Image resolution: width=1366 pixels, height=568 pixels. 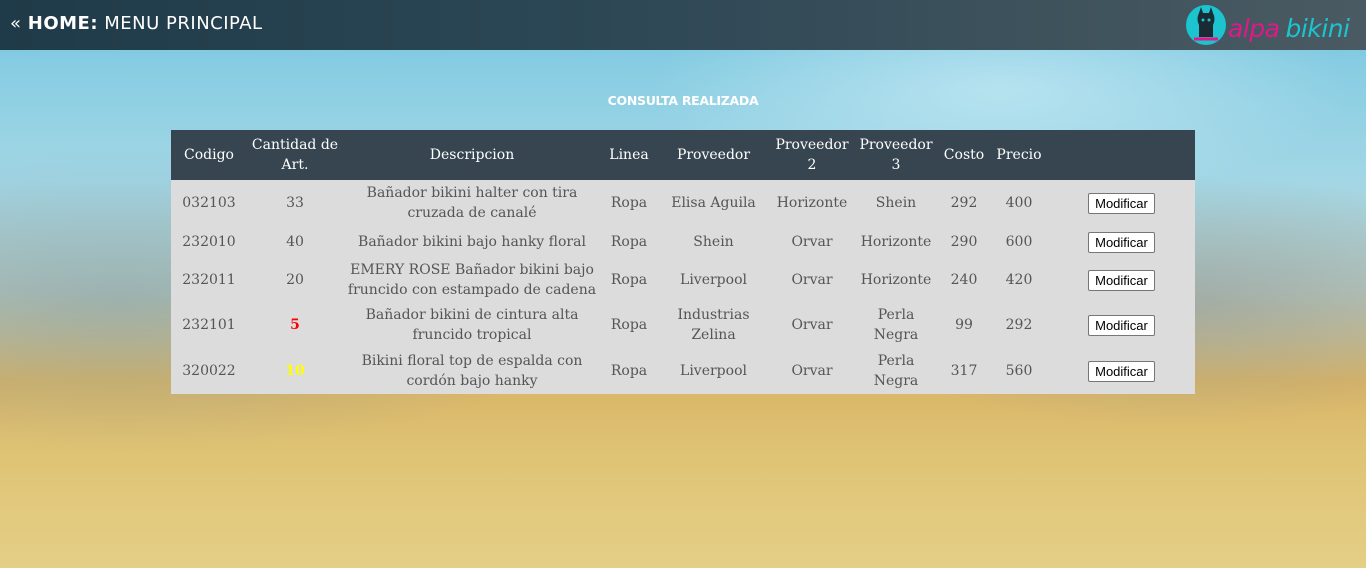 What do you see at coordinates (1317, 28) in the screenshot?
I see `logo-word-bikini: bikini` at bounding box center [1317, 28].